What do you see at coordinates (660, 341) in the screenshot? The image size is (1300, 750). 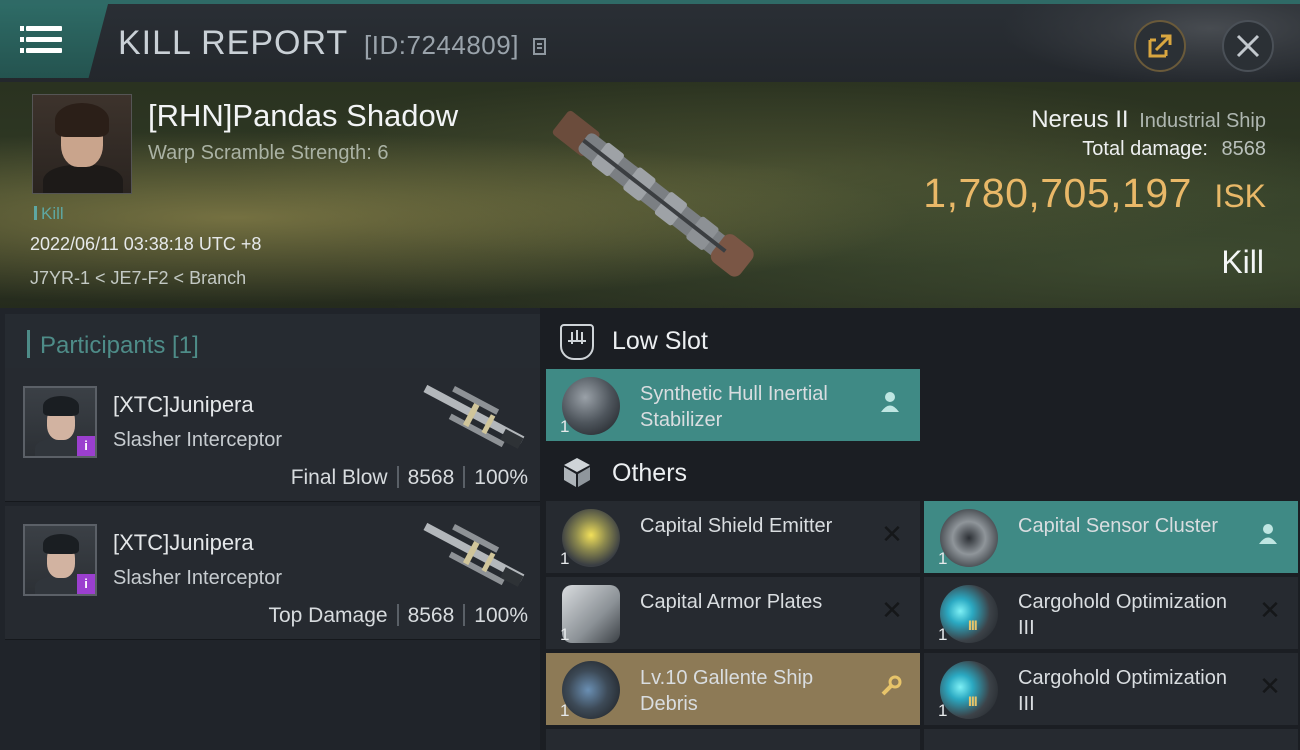 I see `low-slot-label: Low Slot` at bounding box center [660, 341].